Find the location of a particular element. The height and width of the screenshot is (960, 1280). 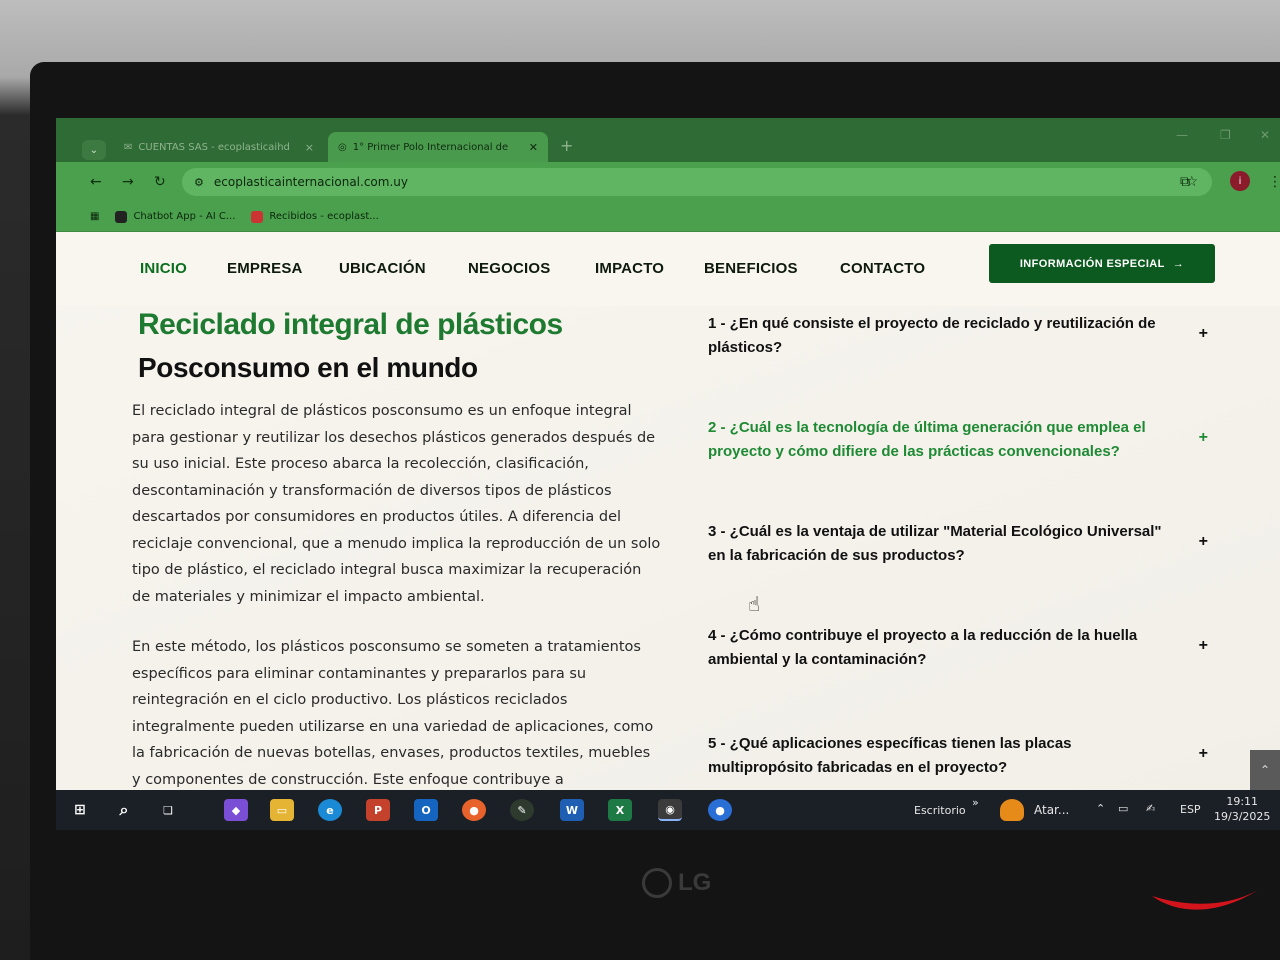

tab-search-icon: ⌄ is located at coordinates (94, 150).